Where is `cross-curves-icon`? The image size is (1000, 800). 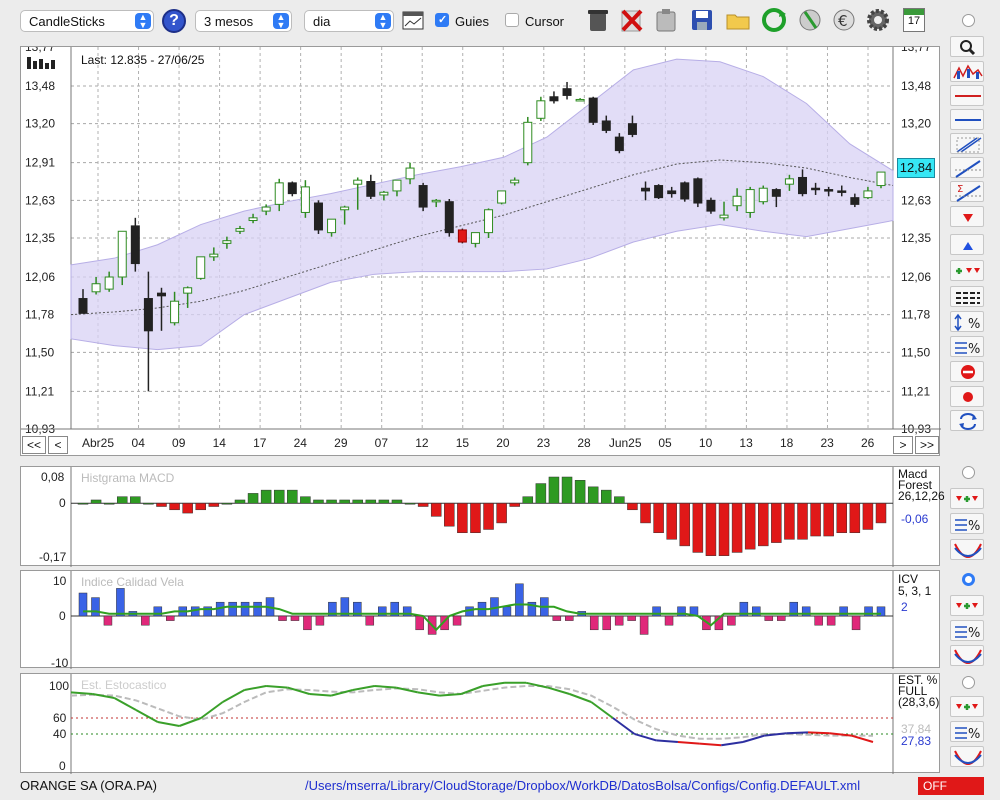 cross-curves-icon is located at coordinates (968, 757).